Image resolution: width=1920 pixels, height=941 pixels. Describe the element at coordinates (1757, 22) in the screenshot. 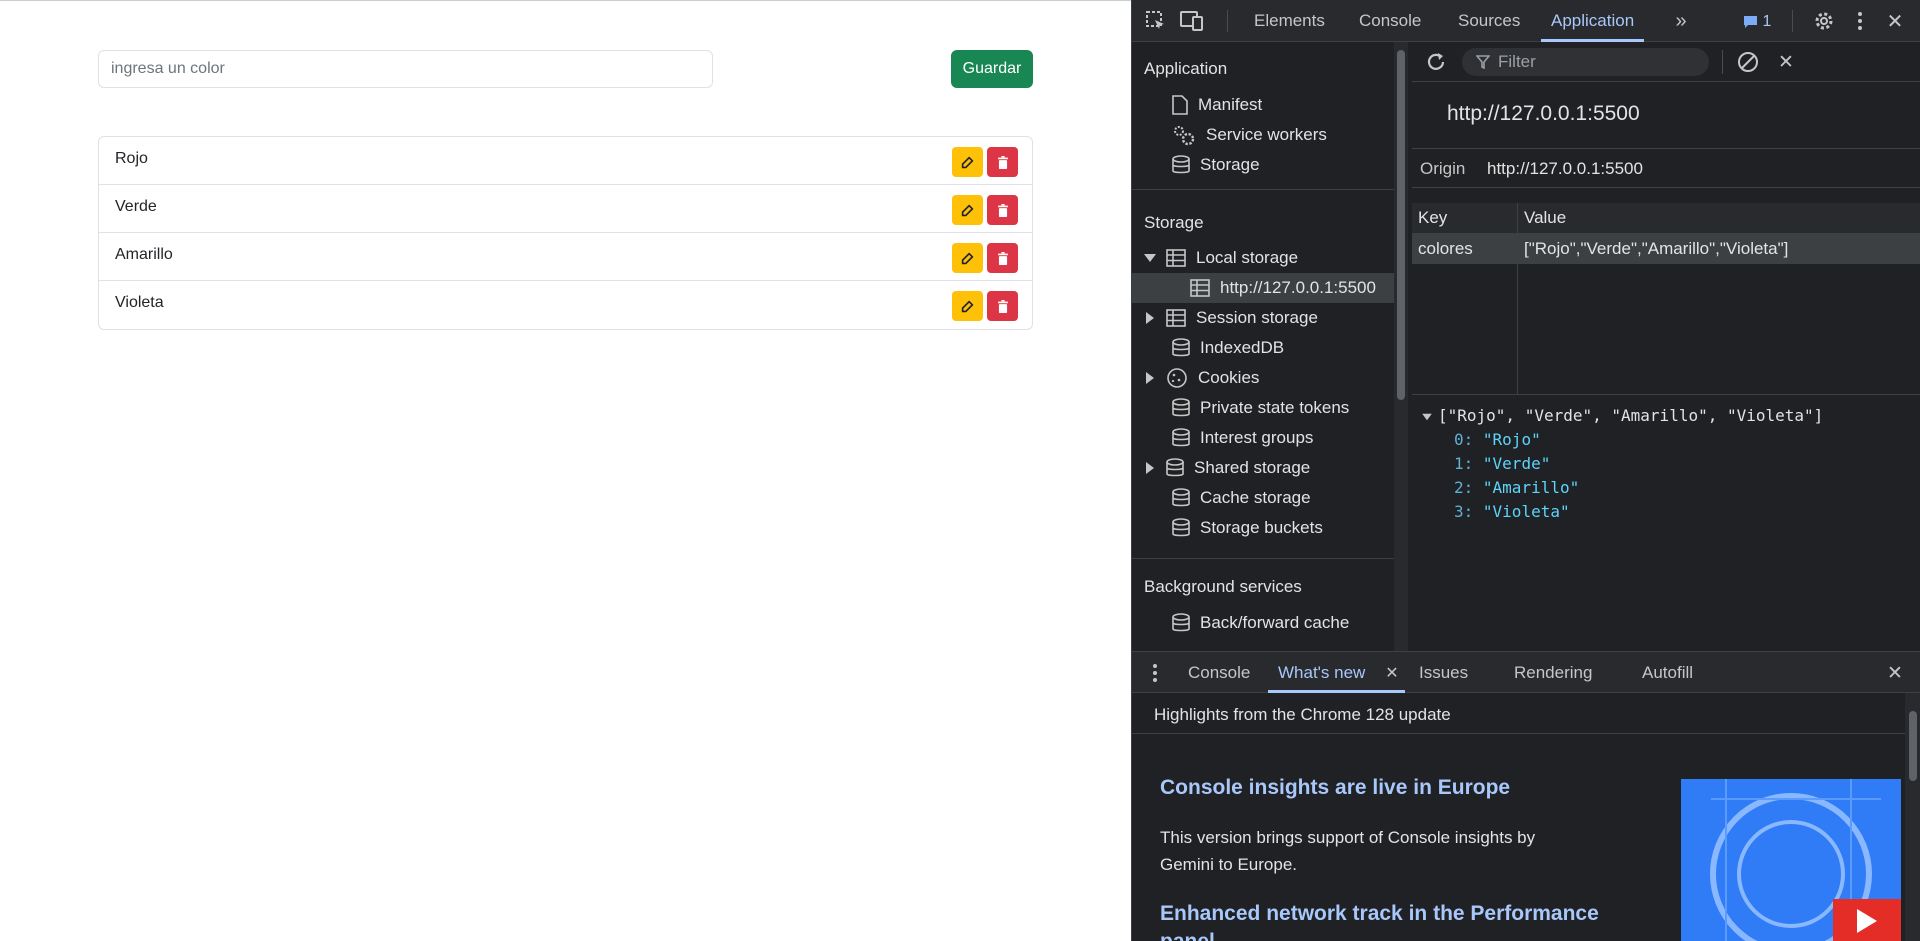

I see `issues-counter: 1` at that location.